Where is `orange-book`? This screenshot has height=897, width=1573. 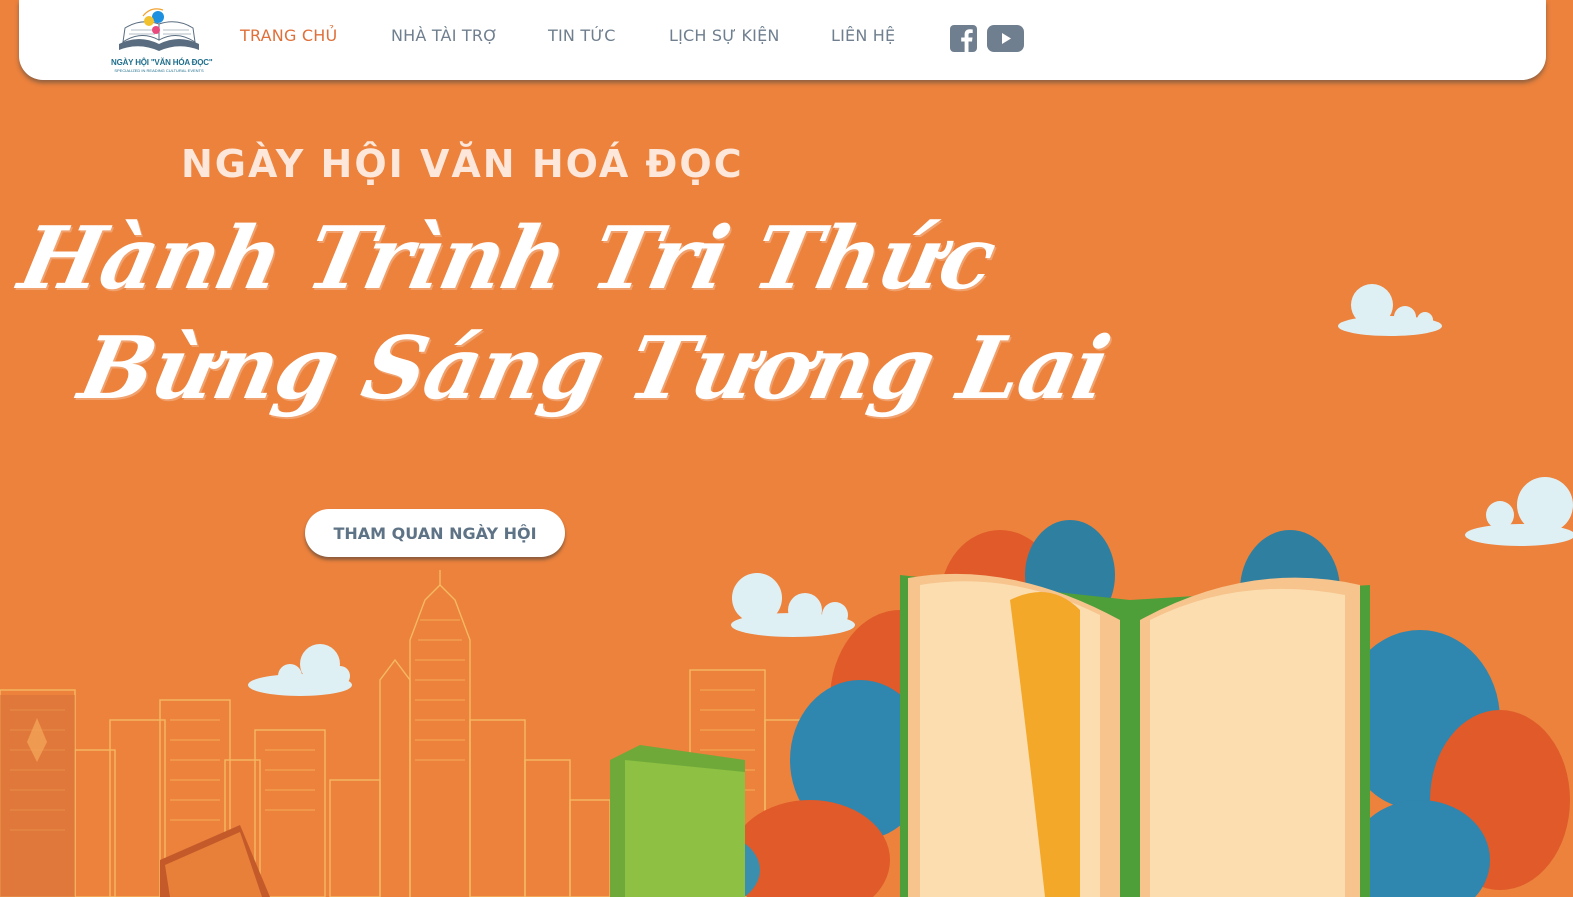
orange-book is located at coordinates (215, 861).